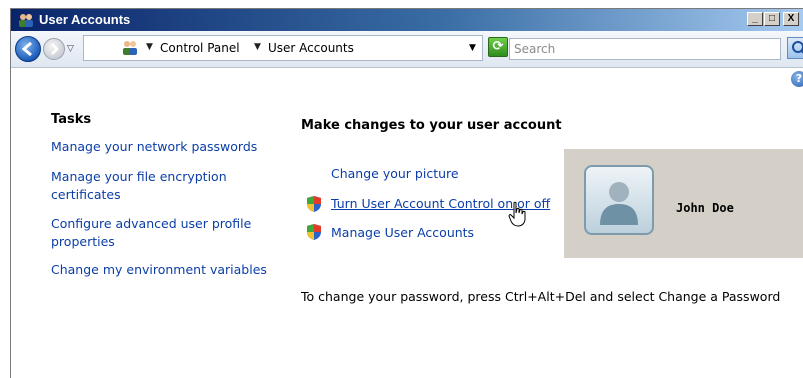  I want to click on arrow-right-icon, so click(55, 49).